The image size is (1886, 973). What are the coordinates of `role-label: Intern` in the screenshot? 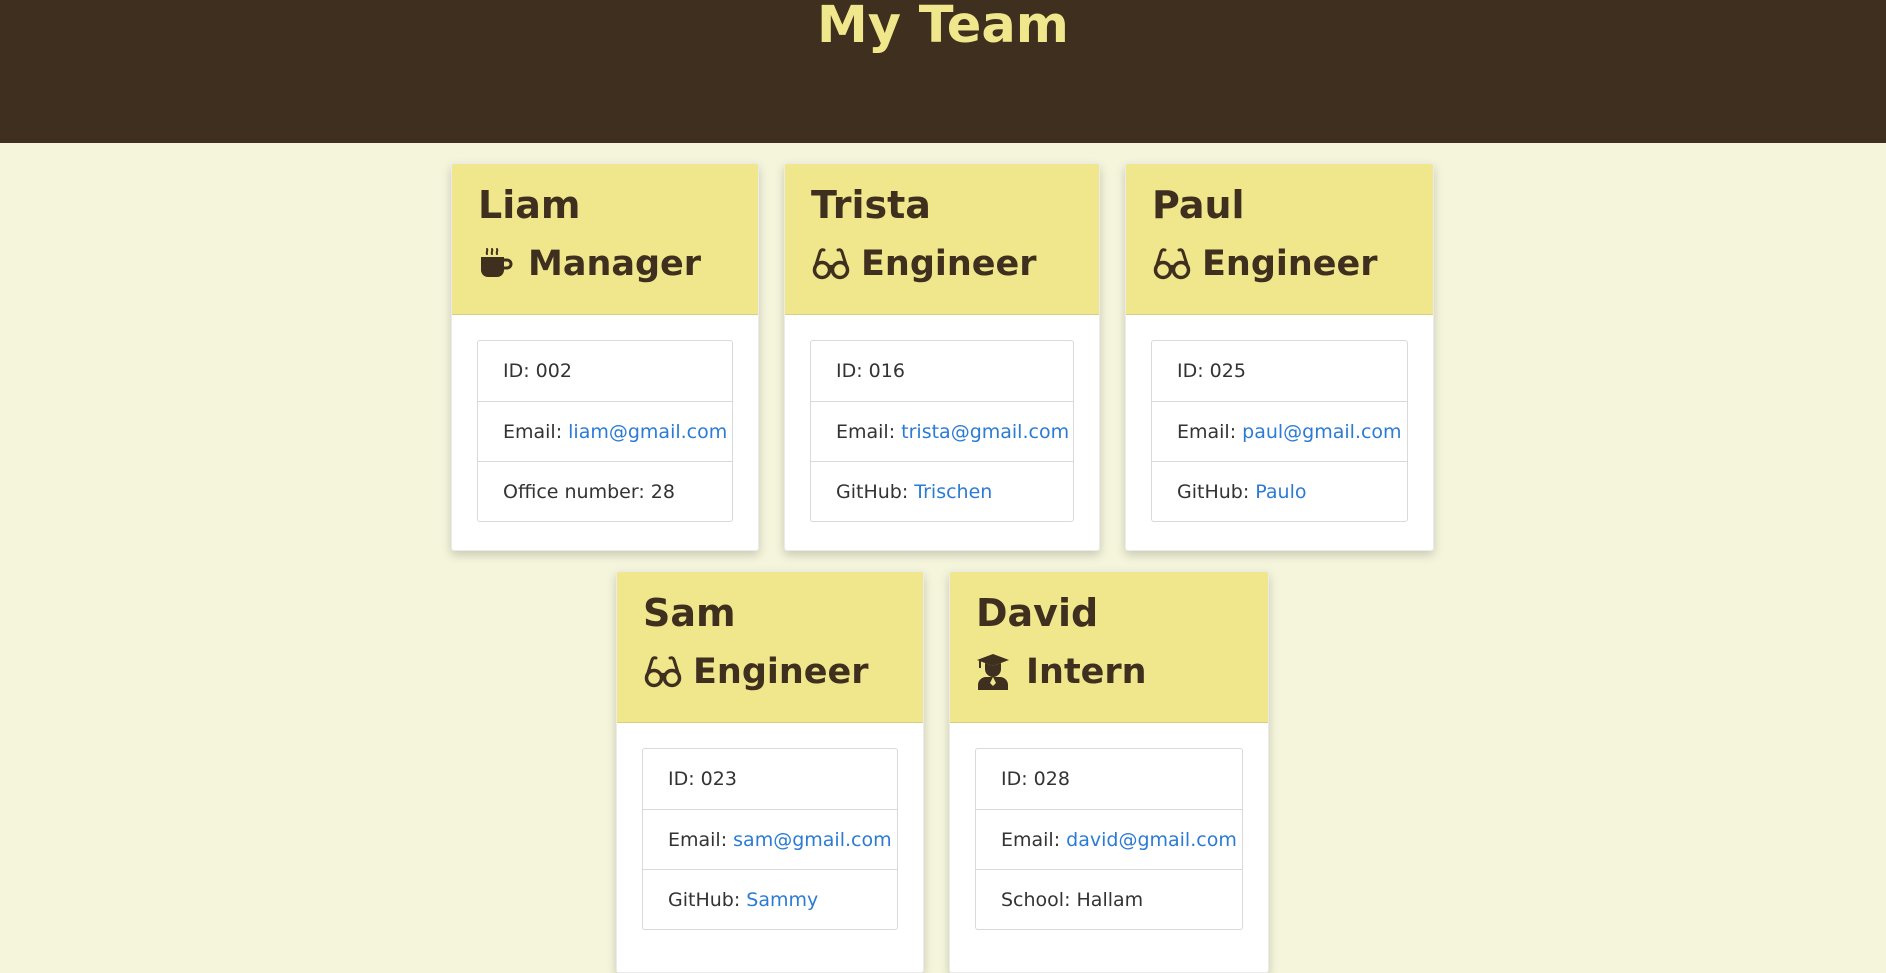 It's located at (1086, 672).